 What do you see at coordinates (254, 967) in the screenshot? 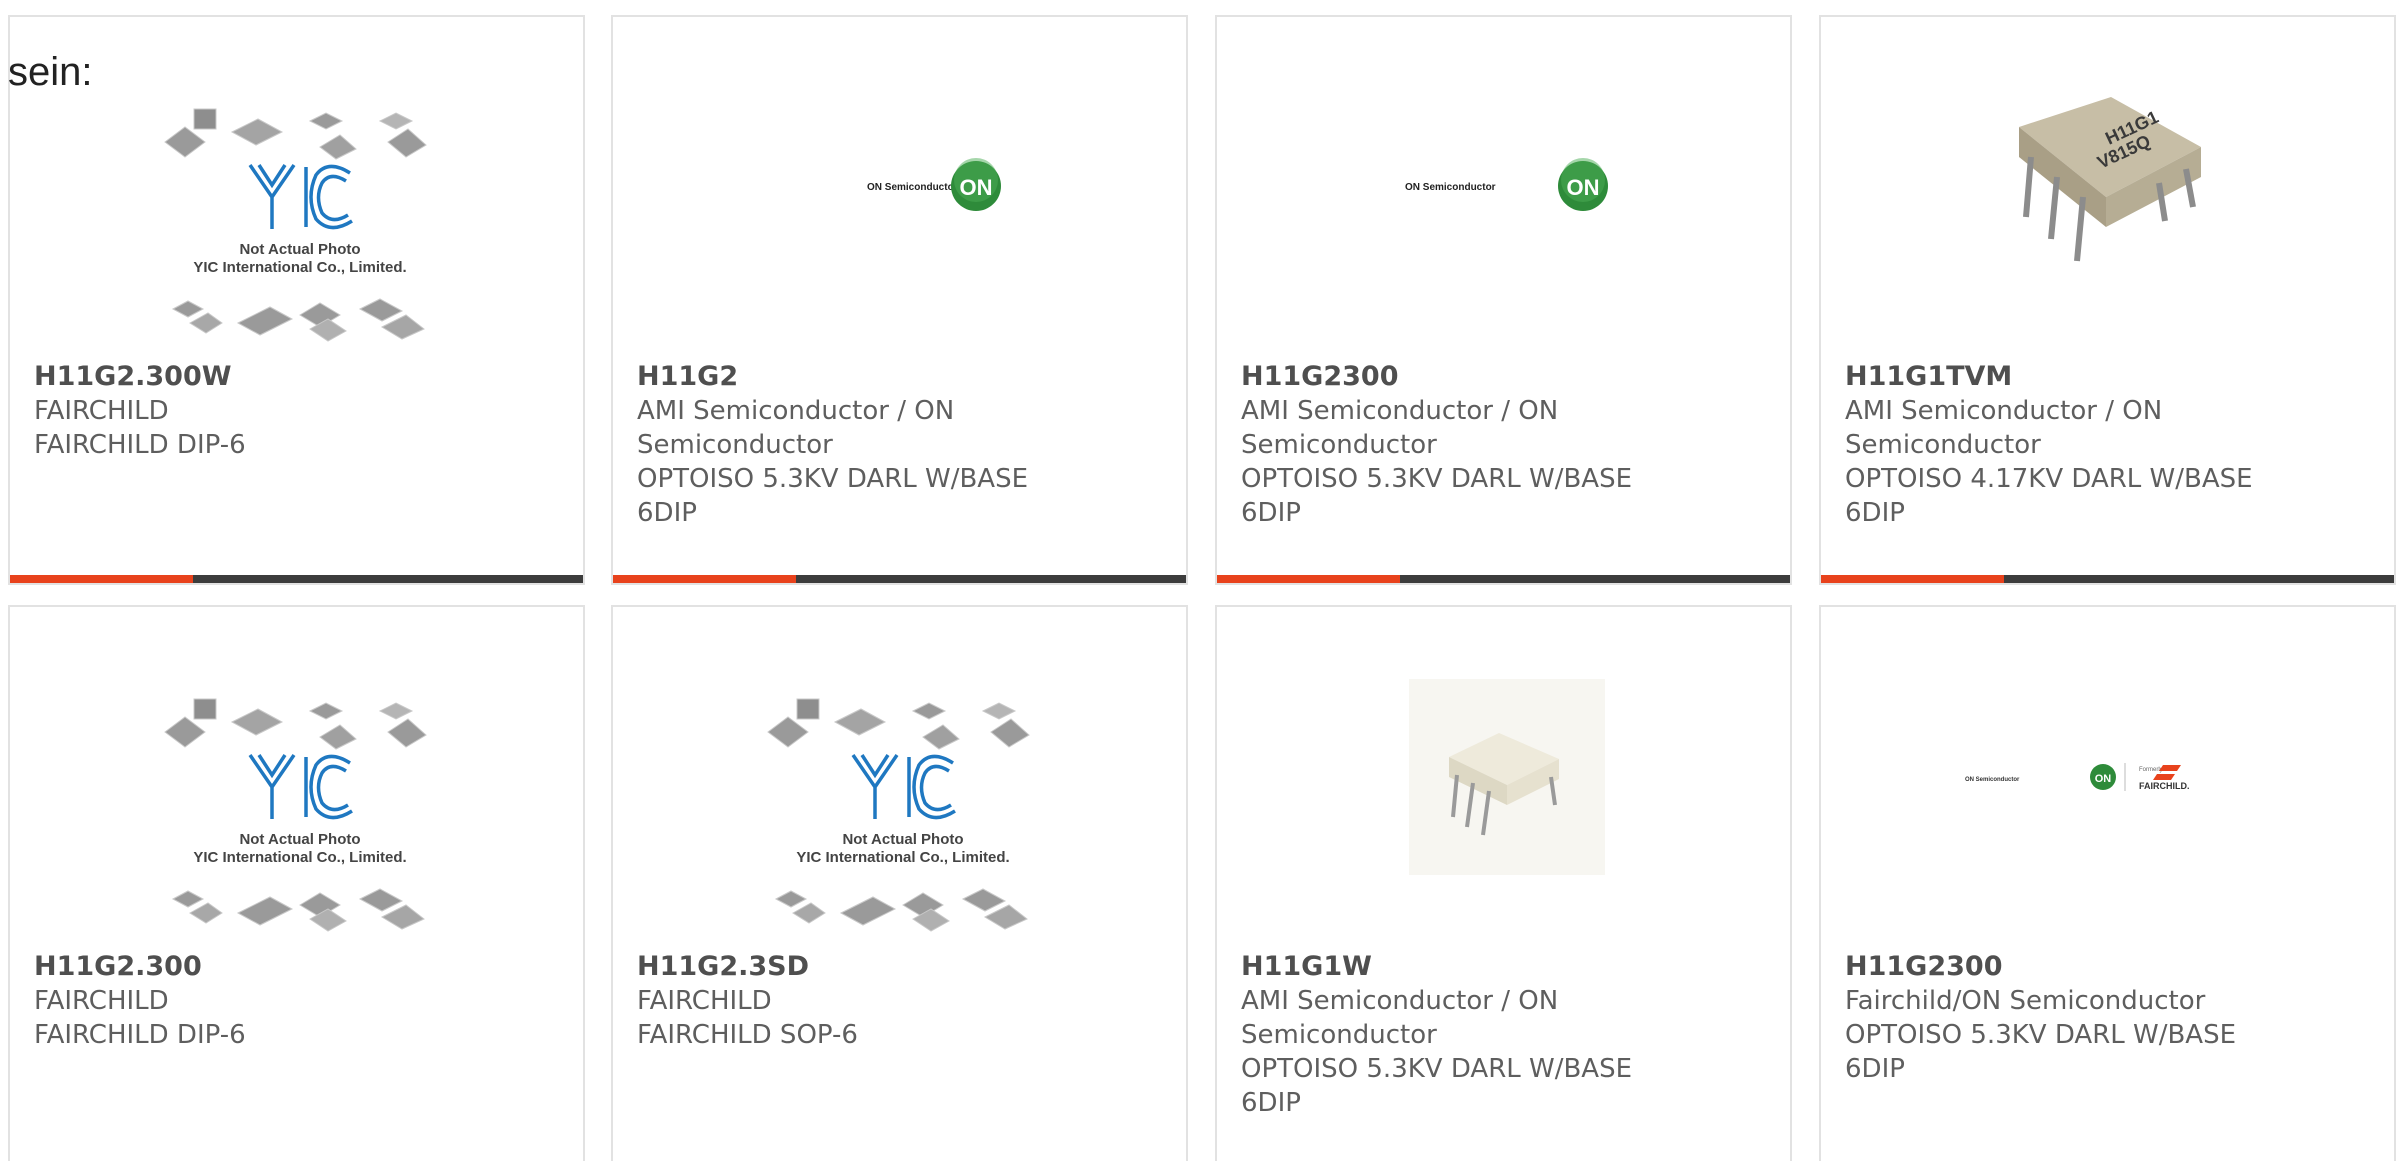
I see `part-number-link: H11G2.300` at bounding box center [254, 967].